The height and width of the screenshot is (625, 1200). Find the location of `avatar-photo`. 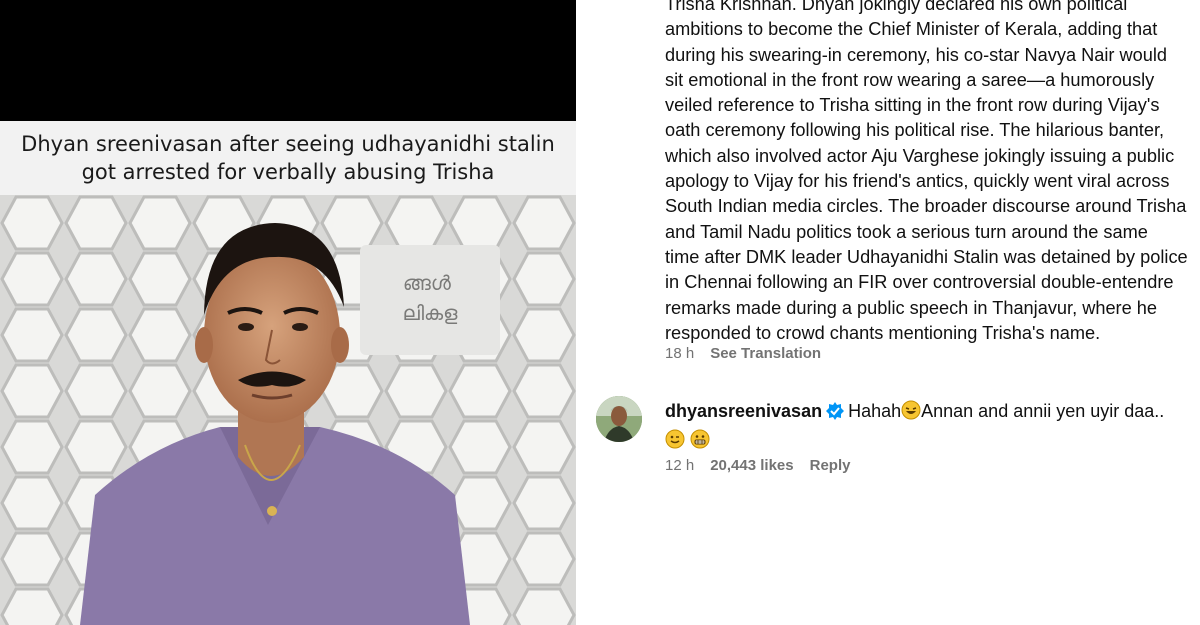

avatar-photo is located at coordinates (619, 419).